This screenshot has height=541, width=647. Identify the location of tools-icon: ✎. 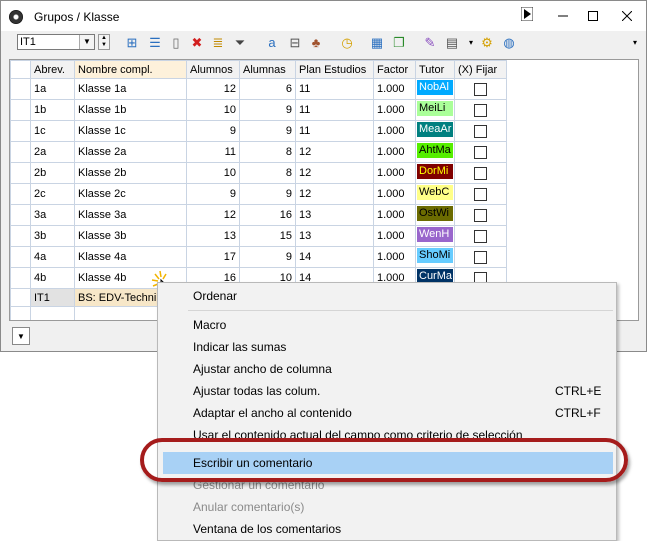
(430, 43).